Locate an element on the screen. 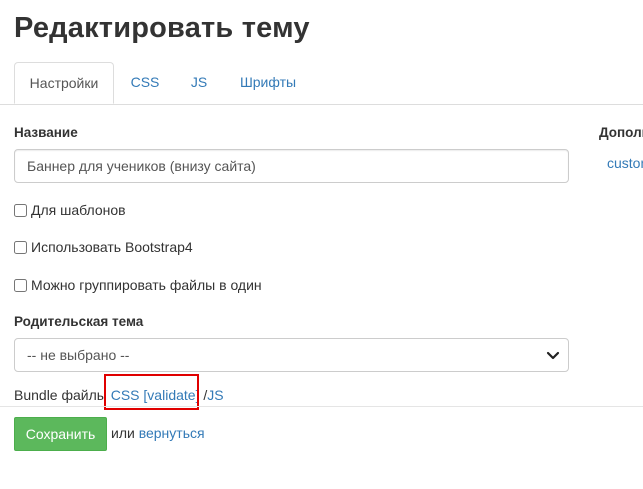  tab-js: JS is located at coordinates (199, 82).